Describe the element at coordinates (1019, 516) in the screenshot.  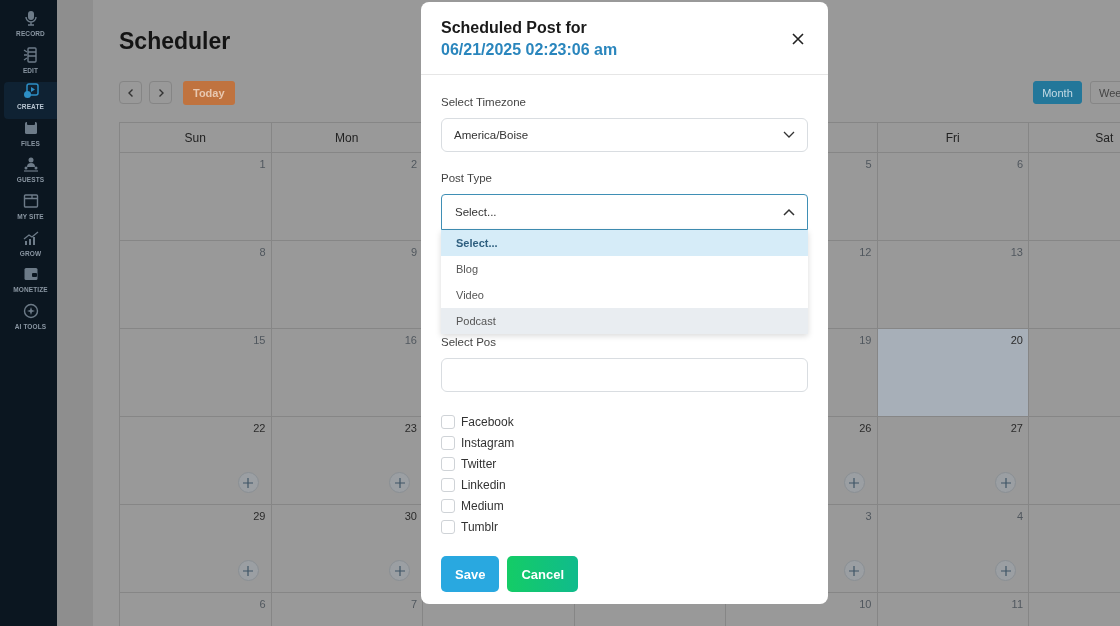
I see `day-number: 4` at that location.